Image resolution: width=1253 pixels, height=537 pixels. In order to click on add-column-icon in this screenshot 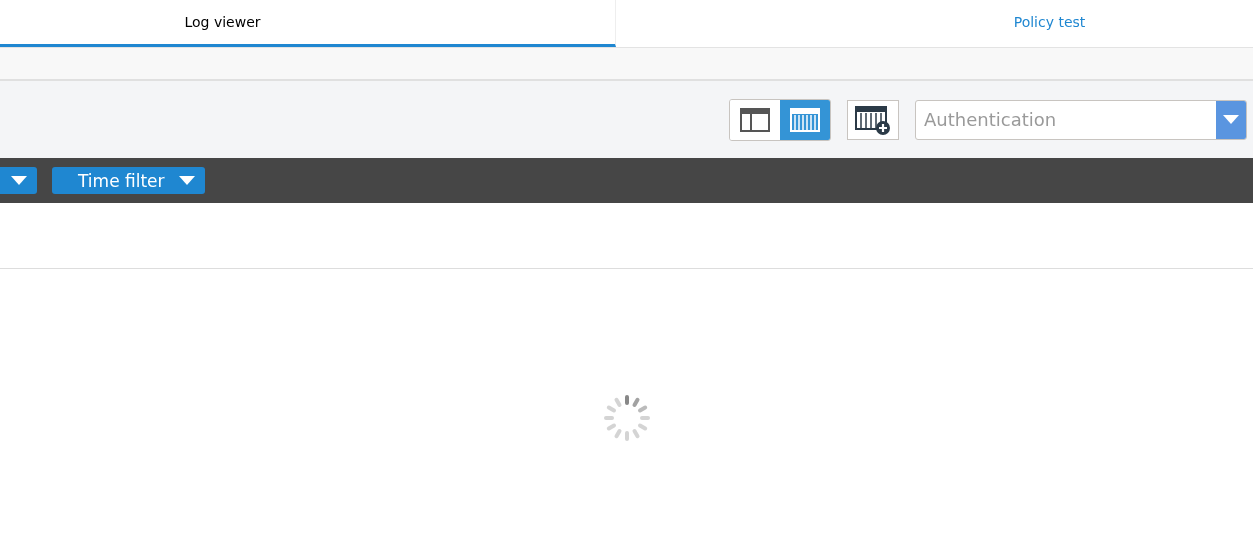, I will do `click(873, 119)`.